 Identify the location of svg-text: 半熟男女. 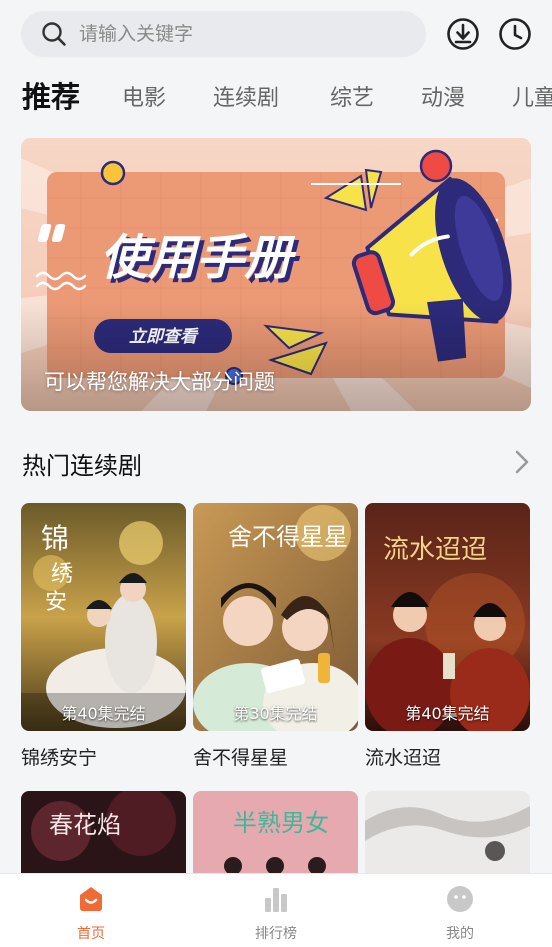
(281, 823).